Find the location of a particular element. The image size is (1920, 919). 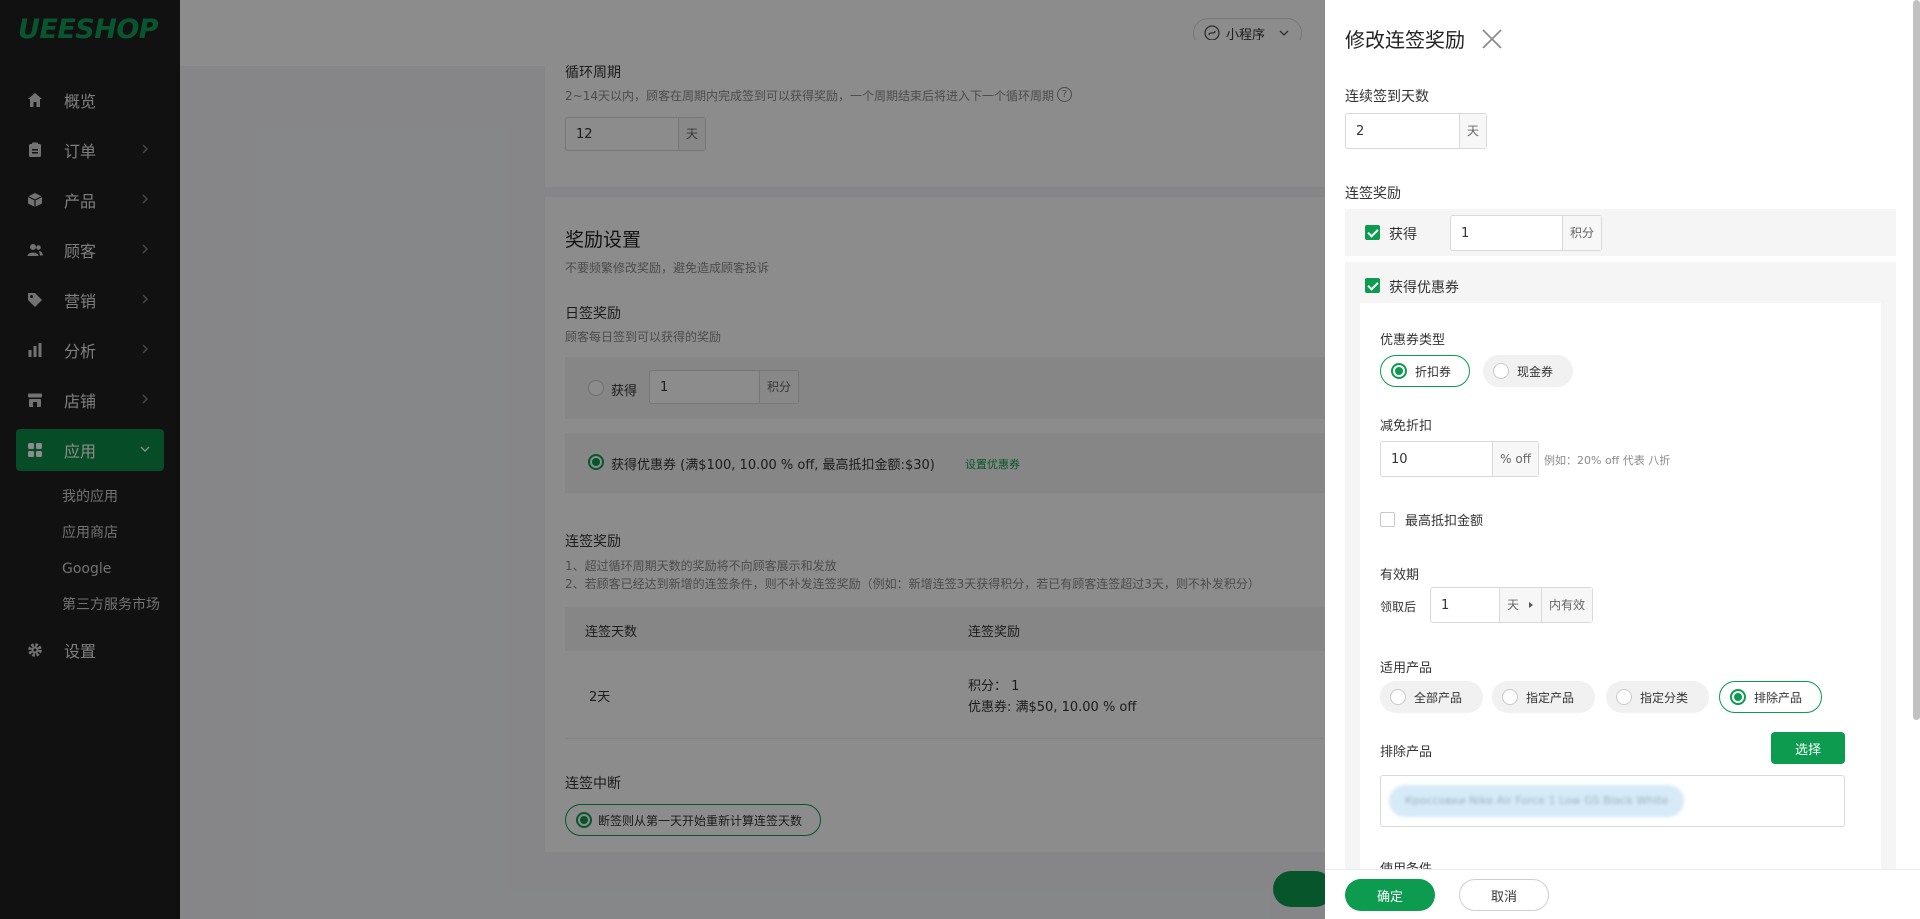

product-option-exclude: 排除产品 is located at coordinates (1770, 697).